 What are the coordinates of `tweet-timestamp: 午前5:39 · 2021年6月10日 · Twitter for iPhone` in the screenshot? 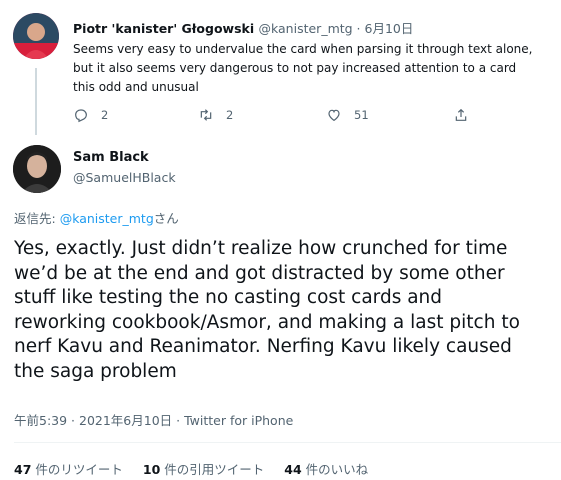 It's located at (153, 419).